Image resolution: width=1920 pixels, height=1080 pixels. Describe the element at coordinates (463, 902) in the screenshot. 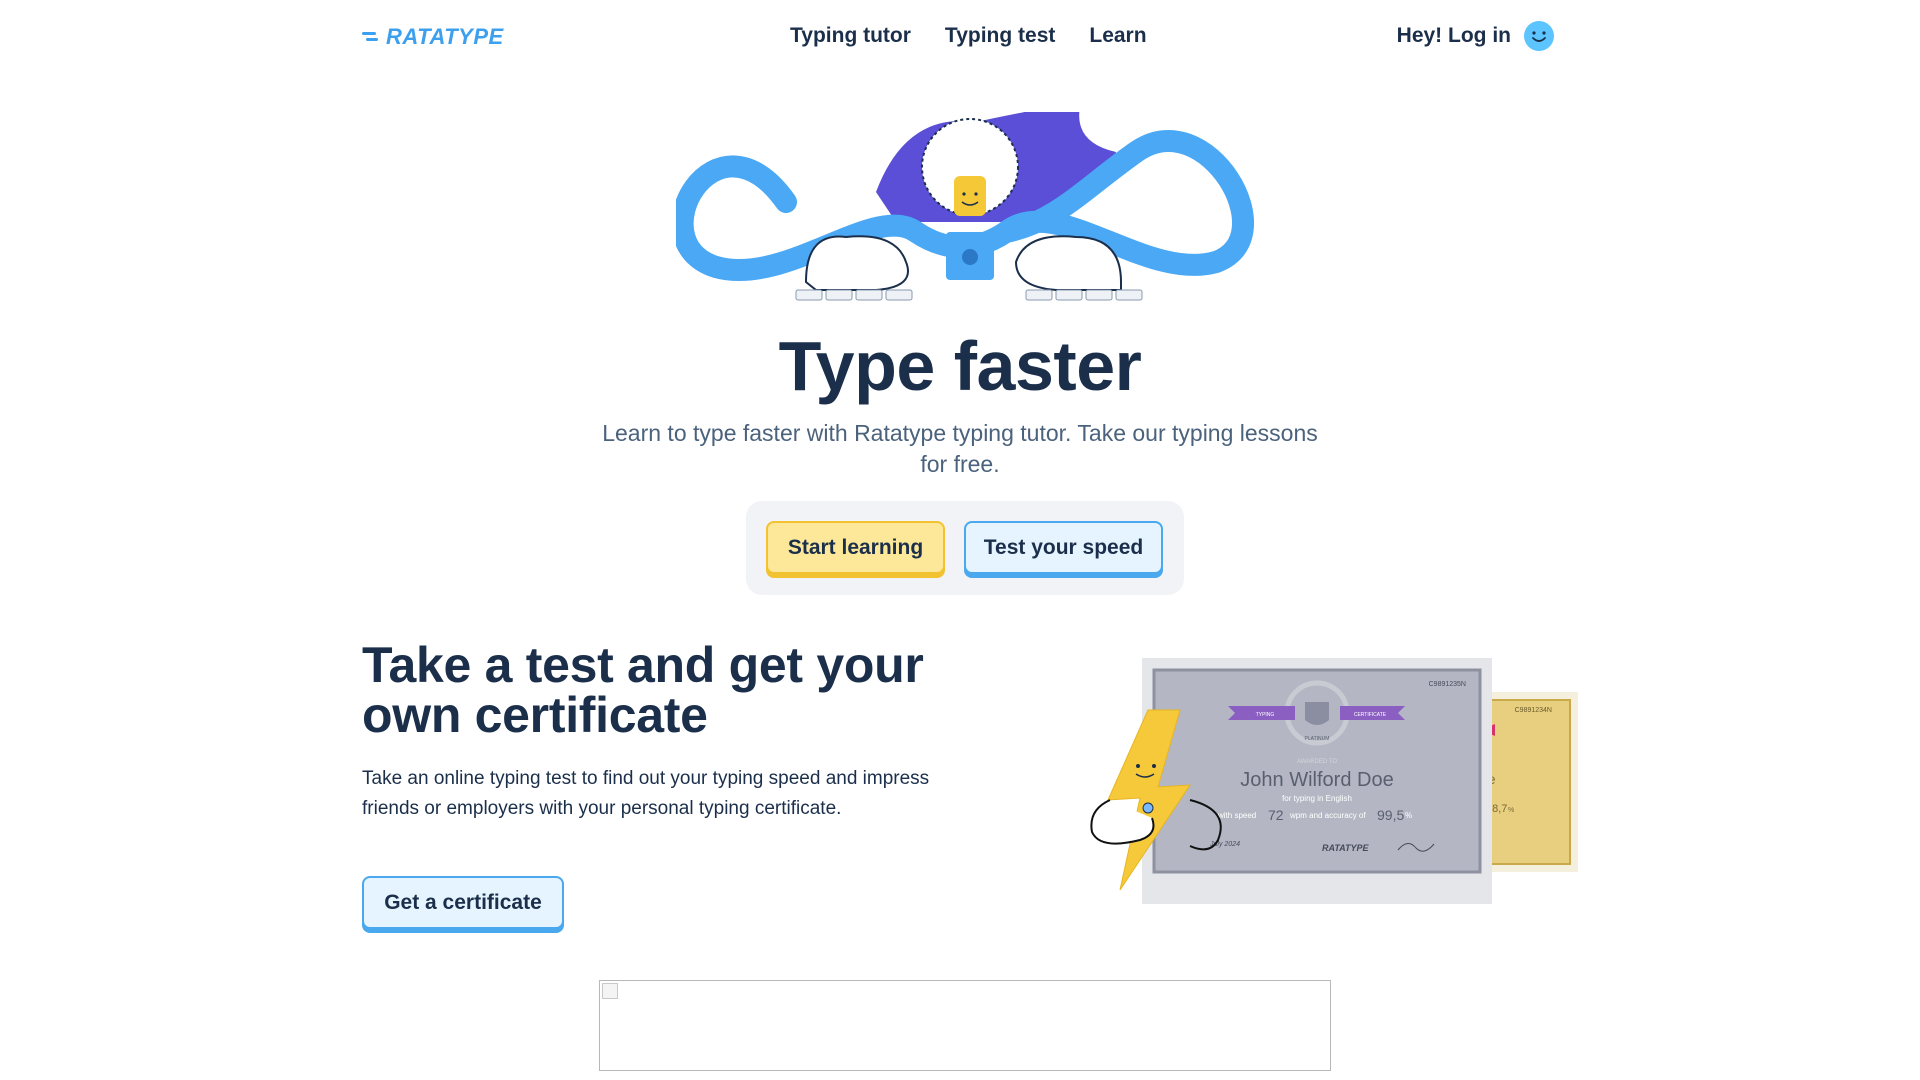

I see `get-certificate-button: Get a certificate` at that location.